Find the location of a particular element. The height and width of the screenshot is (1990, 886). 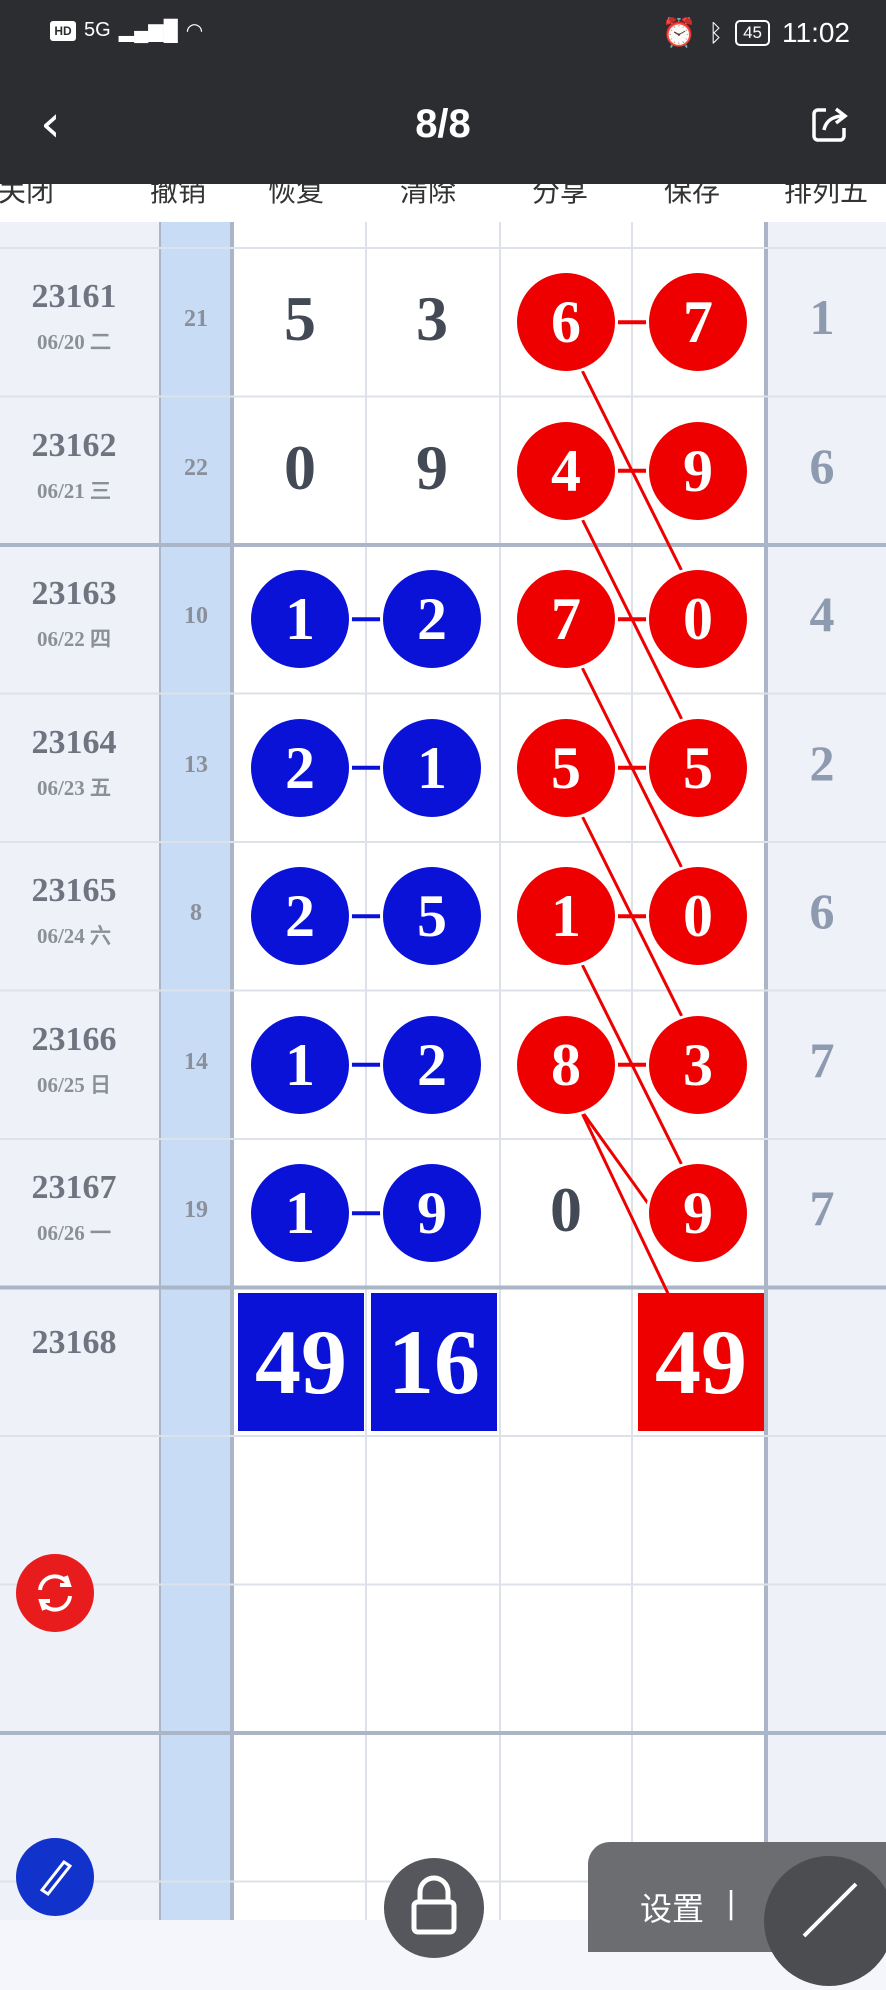

skip-count: 22 is located at coordinates (196, 467).